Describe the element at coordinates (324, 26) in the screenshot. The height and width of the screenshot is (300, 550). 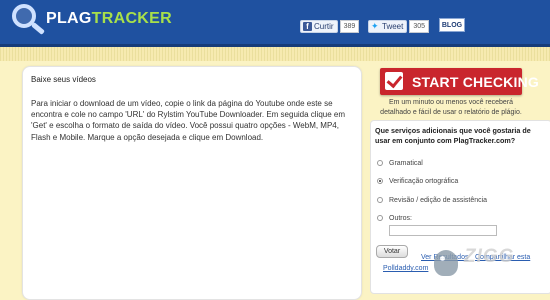
I see `facebook-like-label: Curtir` at that location.